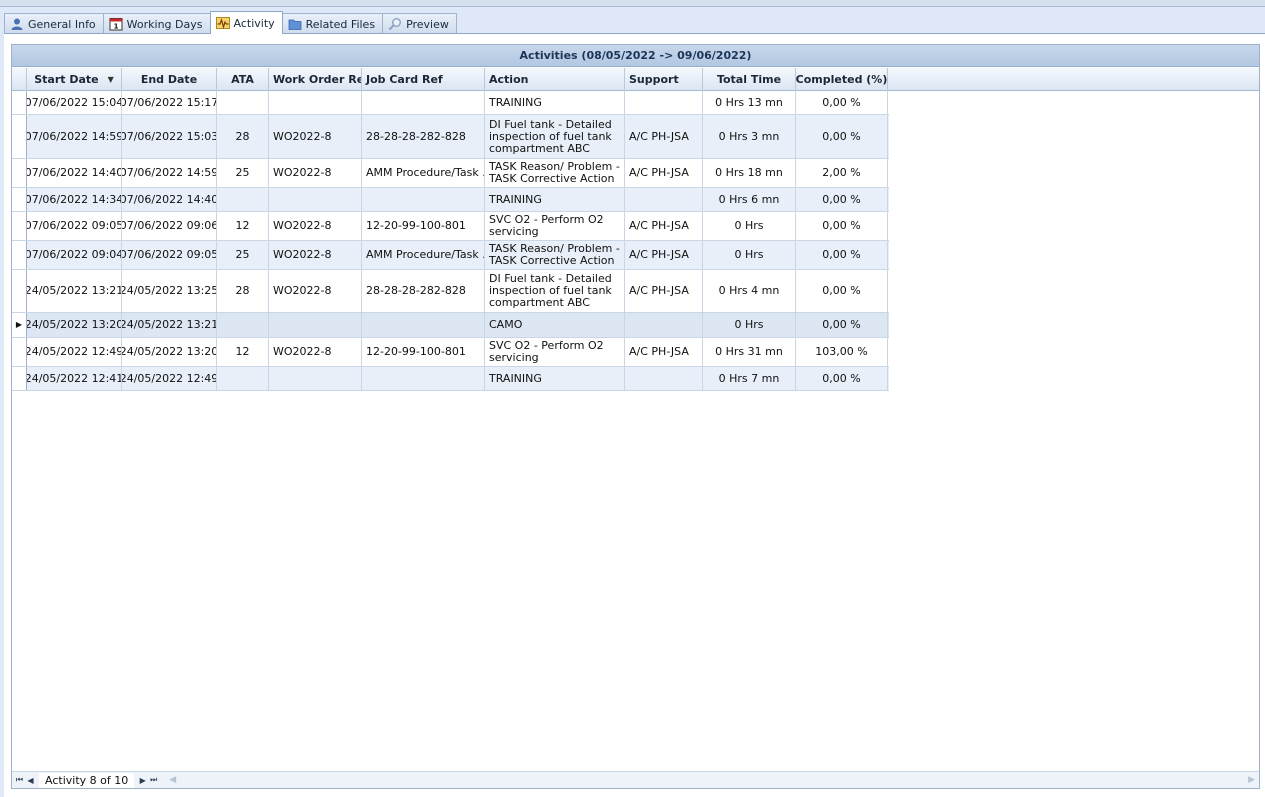  I want to click on last-record-button: ⏭, so click(153, 780).